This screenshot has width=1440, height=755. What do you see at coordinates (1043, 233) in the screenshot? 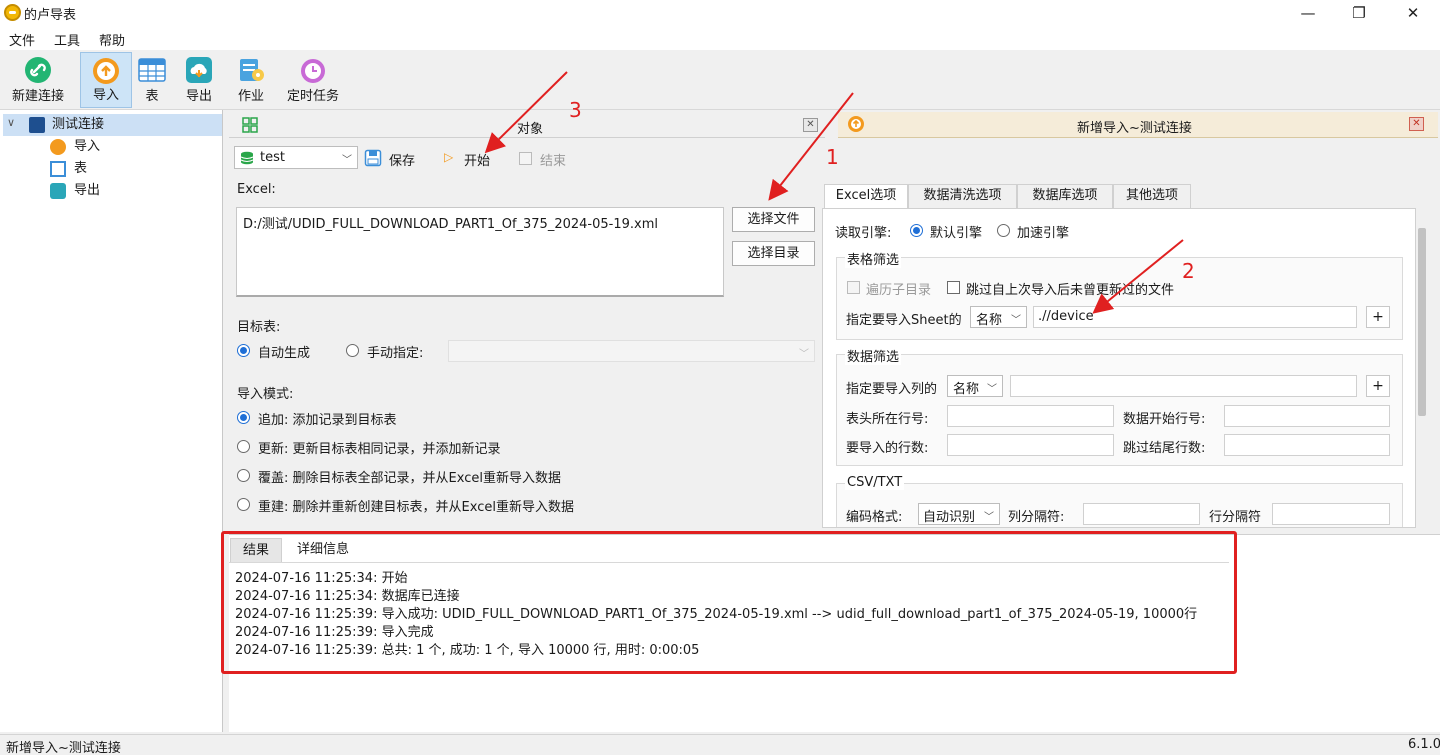
I see `fast-engine-label: 加速引擎` at bounding box center [1043, 233].